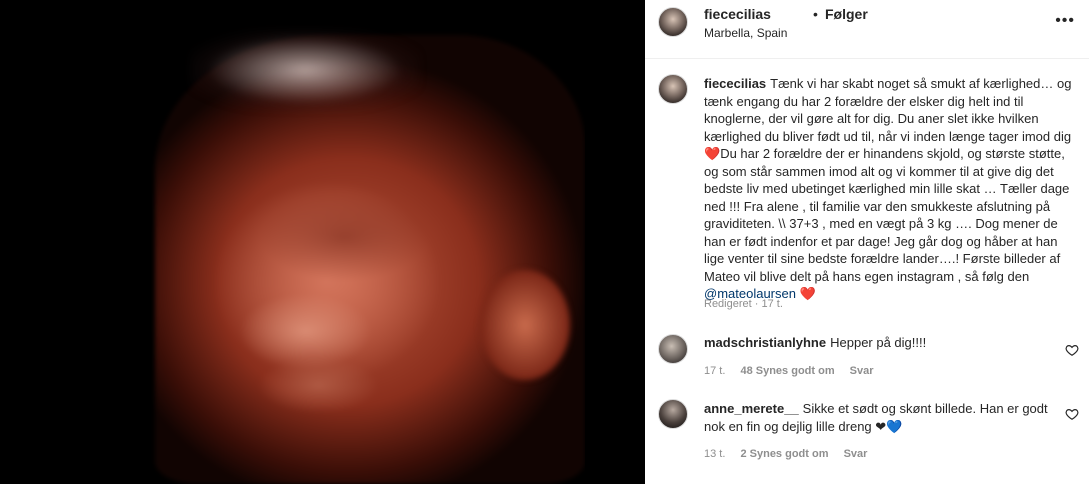 The height and width of the screenshot is (484, 1089). Describe the element at coordinates (745, 33) in the screenshot. I see `location-link: Marbella, Spain` at that location.